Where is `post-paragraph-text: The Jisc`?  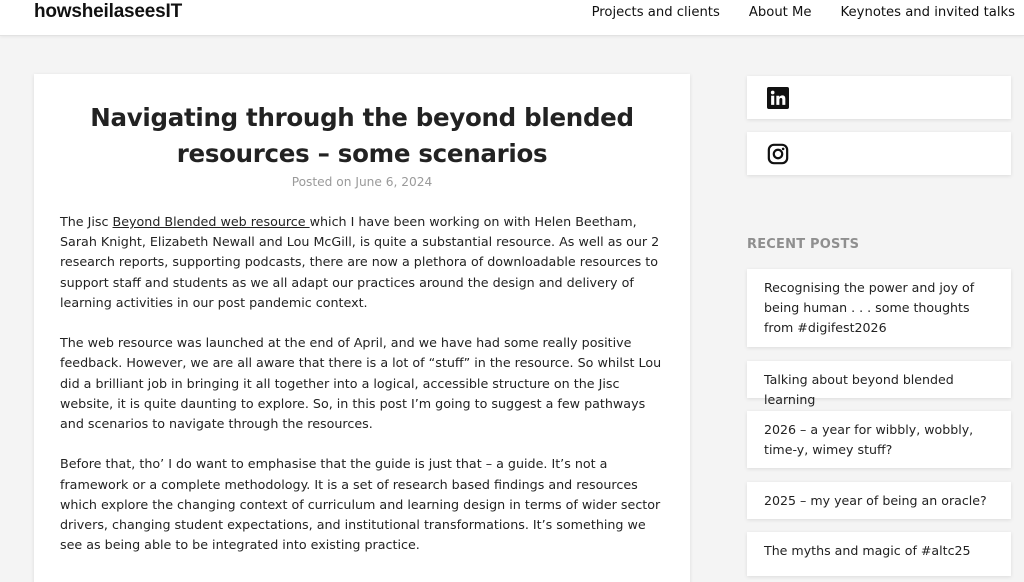 post-paragraph-text: The Jisc is located at coordinates (86, 221).